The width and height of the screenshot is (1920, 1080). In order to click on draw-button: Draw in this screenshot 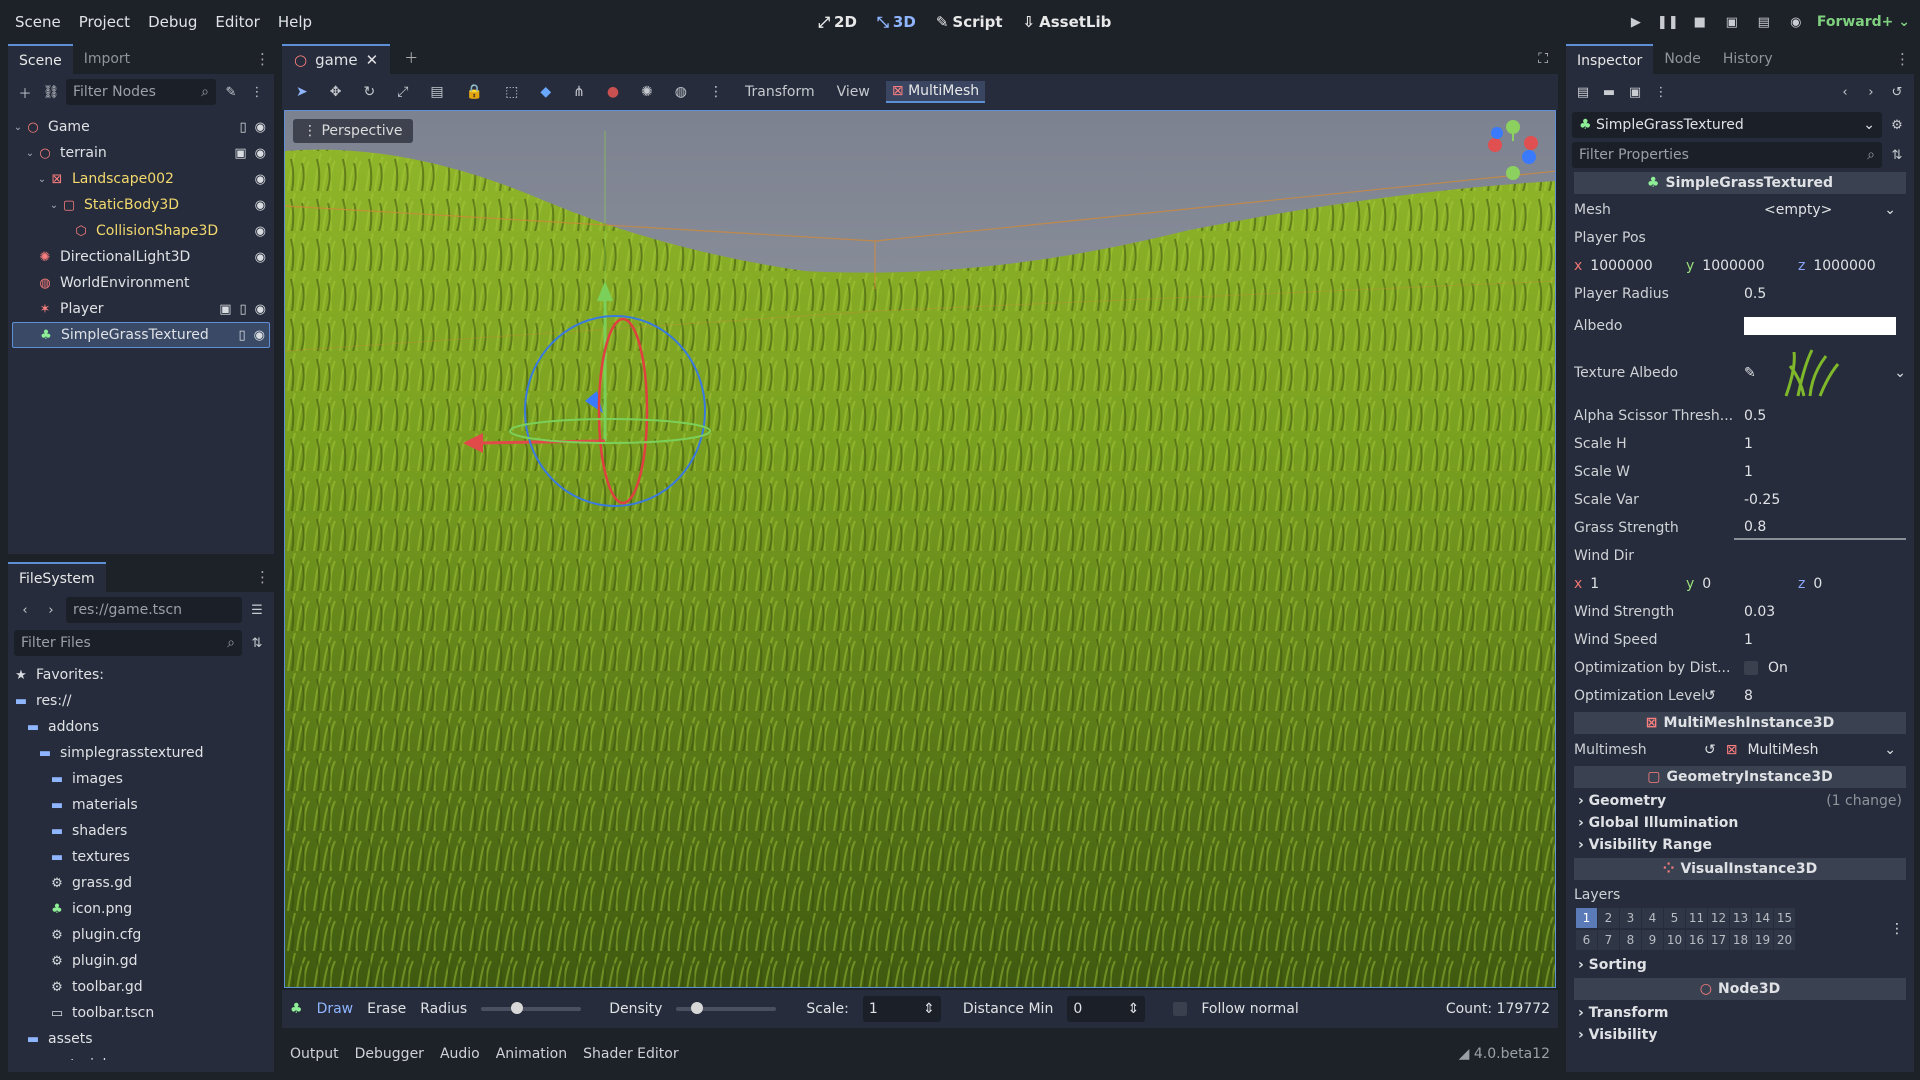, I will do `click(335, 1009)`.